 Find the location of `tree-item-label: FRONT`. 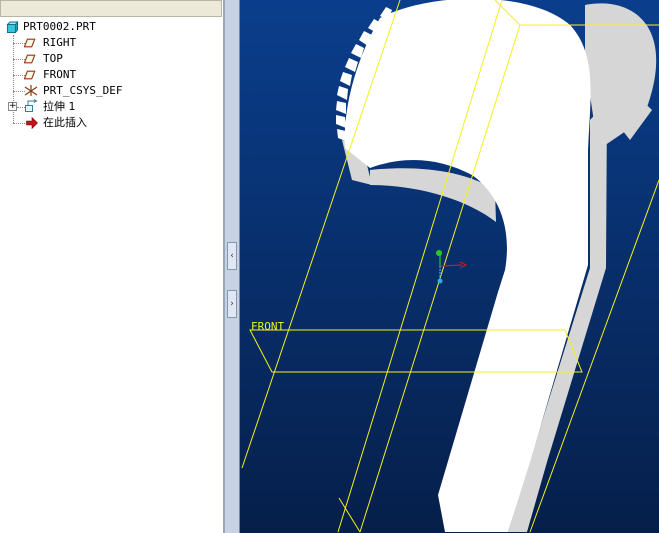

tree-item-label: FRONT is located at coordinates (60, 74).